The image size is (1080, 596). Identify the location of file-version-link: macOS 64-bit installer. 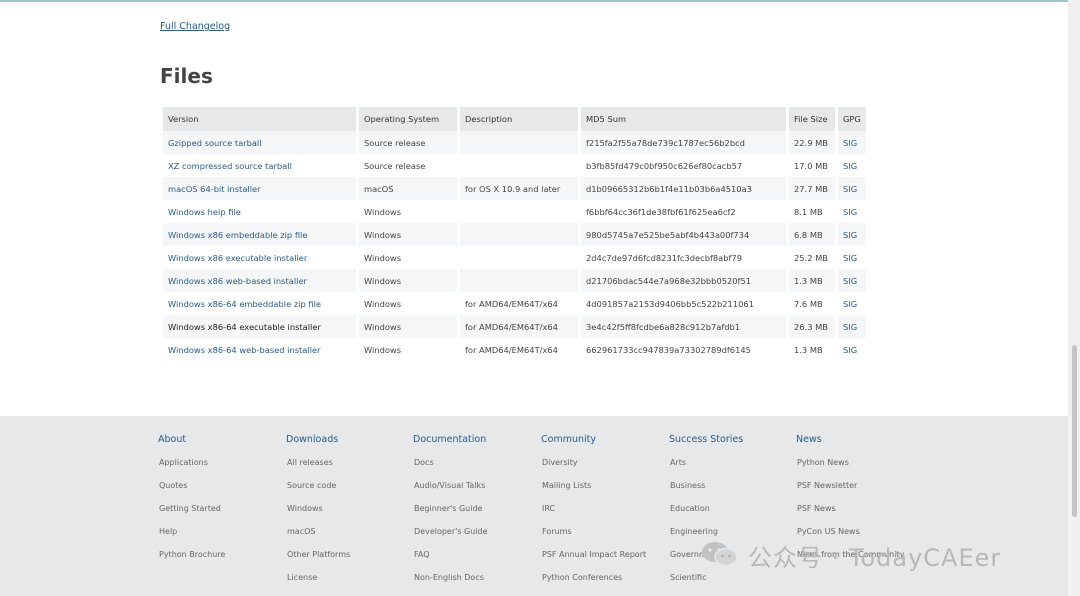
(259, 188).